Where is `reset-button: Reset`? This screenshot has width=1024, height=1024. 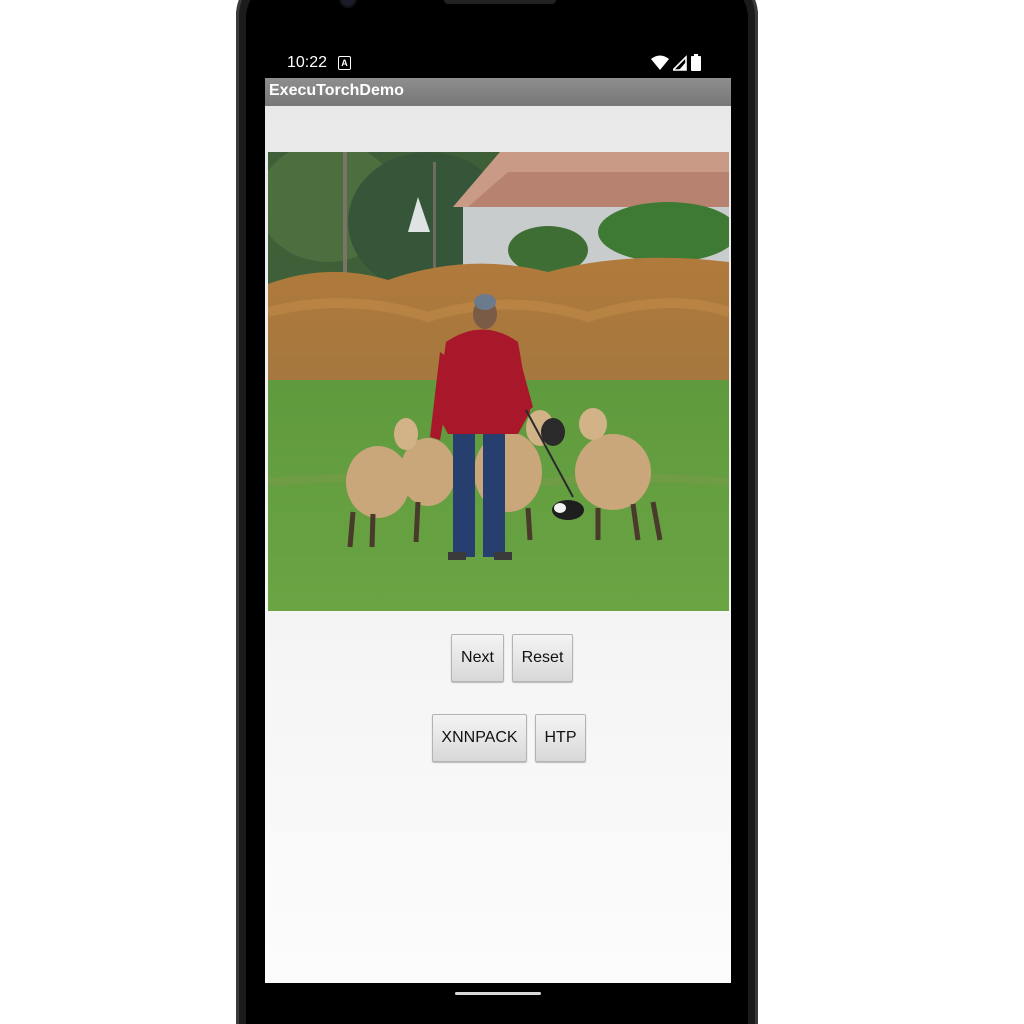 reset-button: Reset is located at coordinates (542, 658).